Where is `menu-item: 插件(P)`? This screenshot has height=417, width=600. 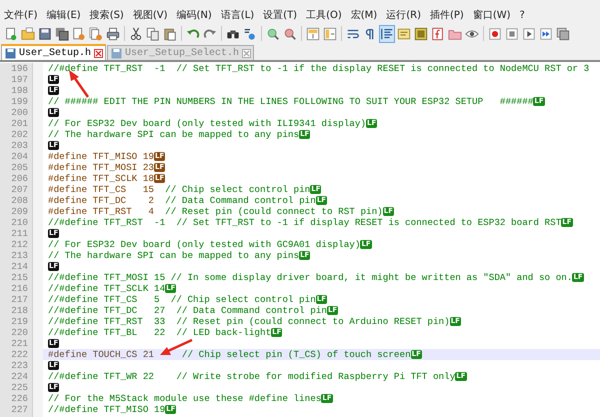
menu-item: 插件(P) is located at coordinates (446, 15).